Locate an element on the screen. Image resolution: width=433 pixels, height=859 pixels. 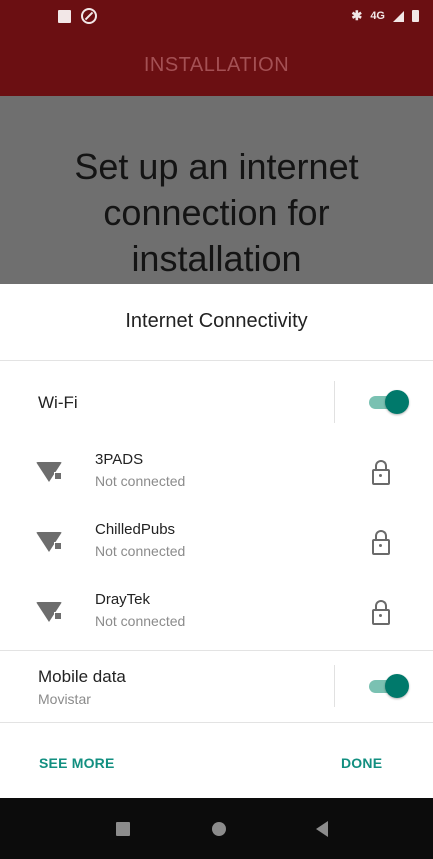
recents-icon is located at coordinates (123, 829).